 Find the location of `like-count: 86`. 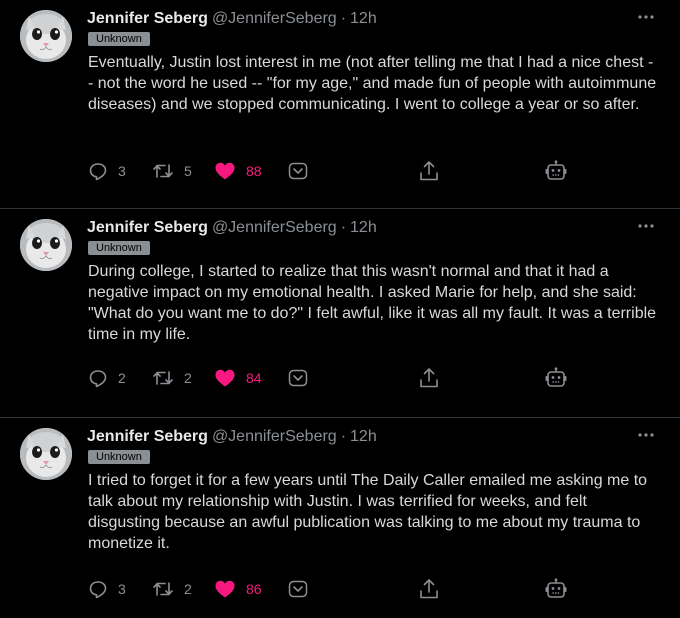

like-count: 86 is located at coordinates (254, 589).